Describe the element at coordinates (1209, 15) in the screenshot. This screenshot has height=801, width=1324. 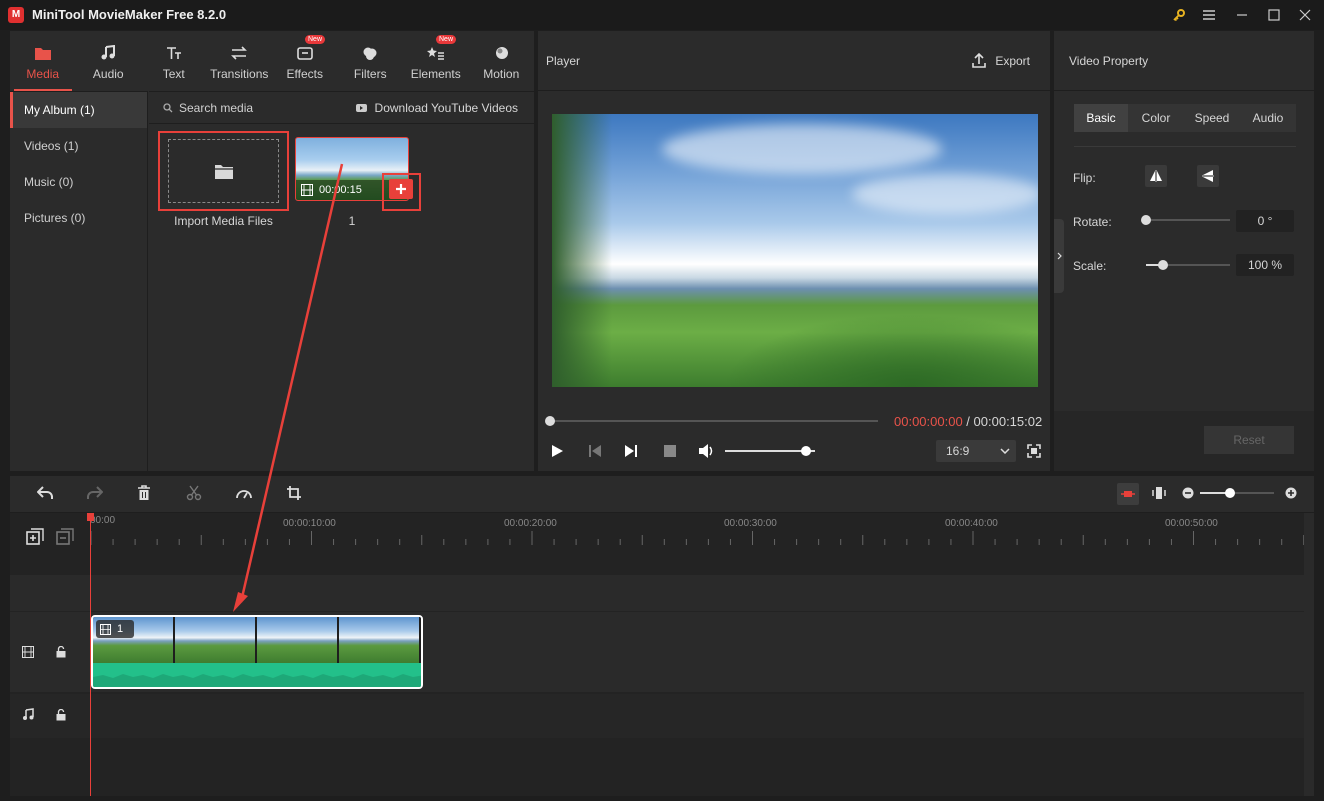
I see `menu-icon` at that location.